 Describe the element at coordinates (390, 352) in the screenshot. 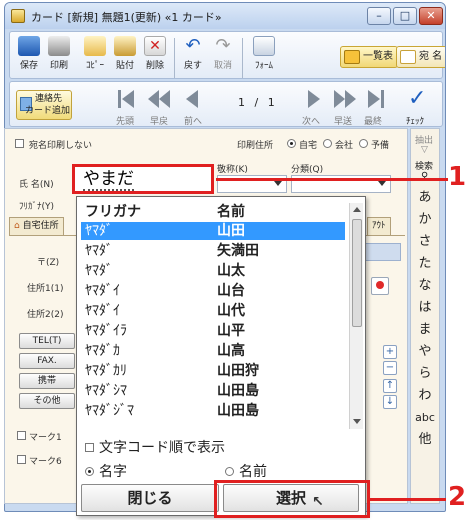

I see `add-phone-button: +` at that location.